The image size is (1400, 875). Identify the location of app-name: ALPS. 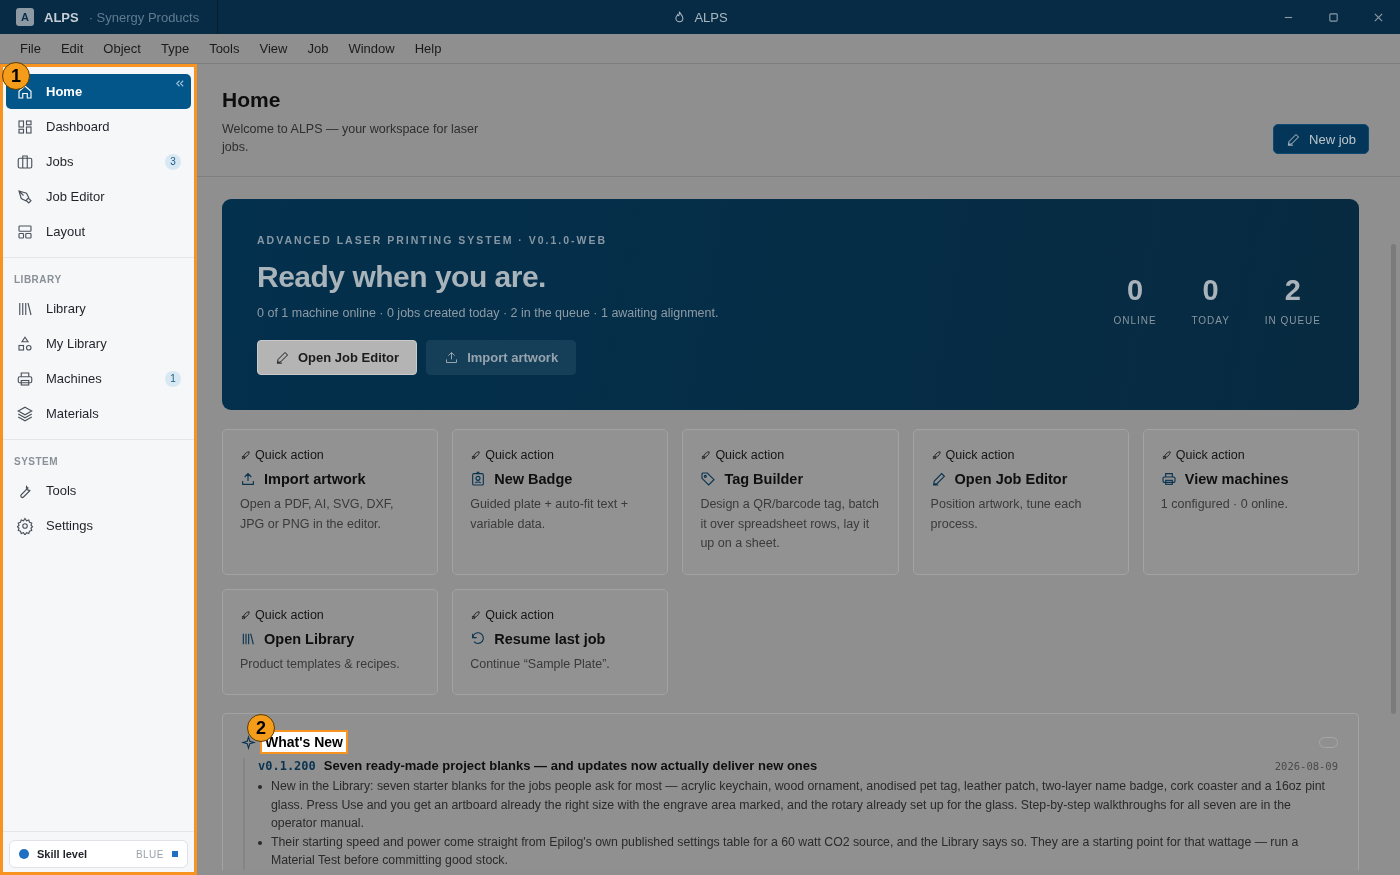
(61, 17).